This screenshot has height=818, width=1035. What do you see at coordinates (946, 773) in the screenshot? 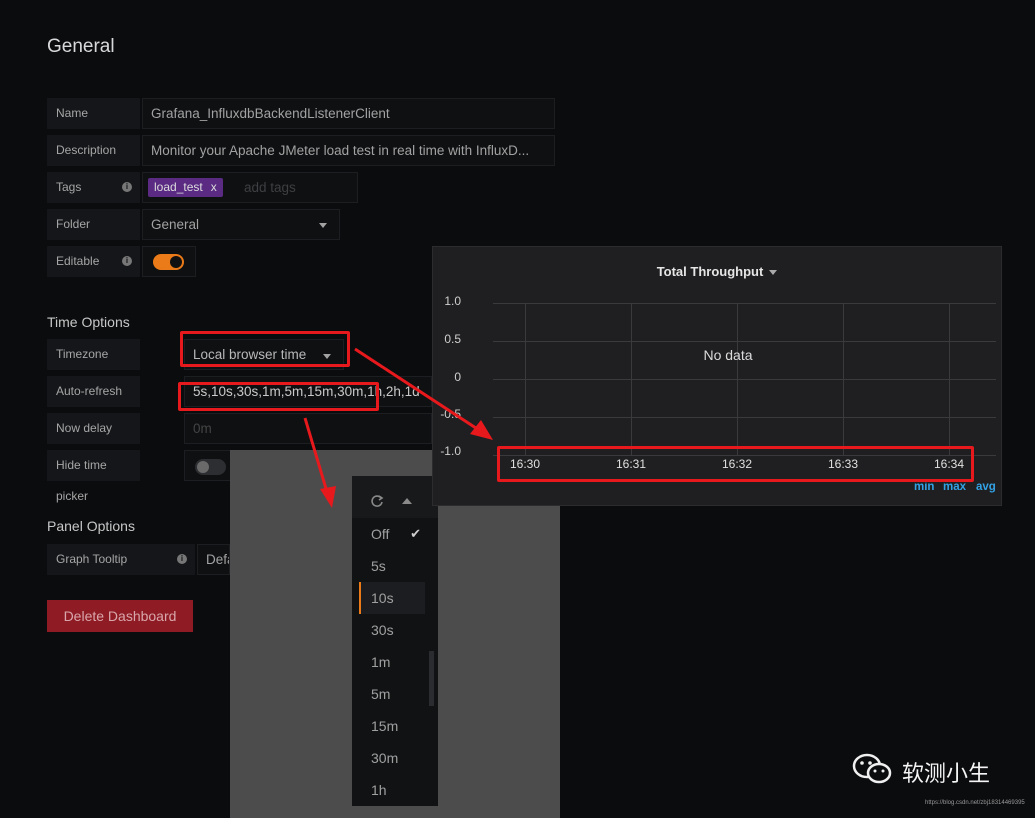
I see `watermark-text: 软测小生` at bounding box center [946, 773].